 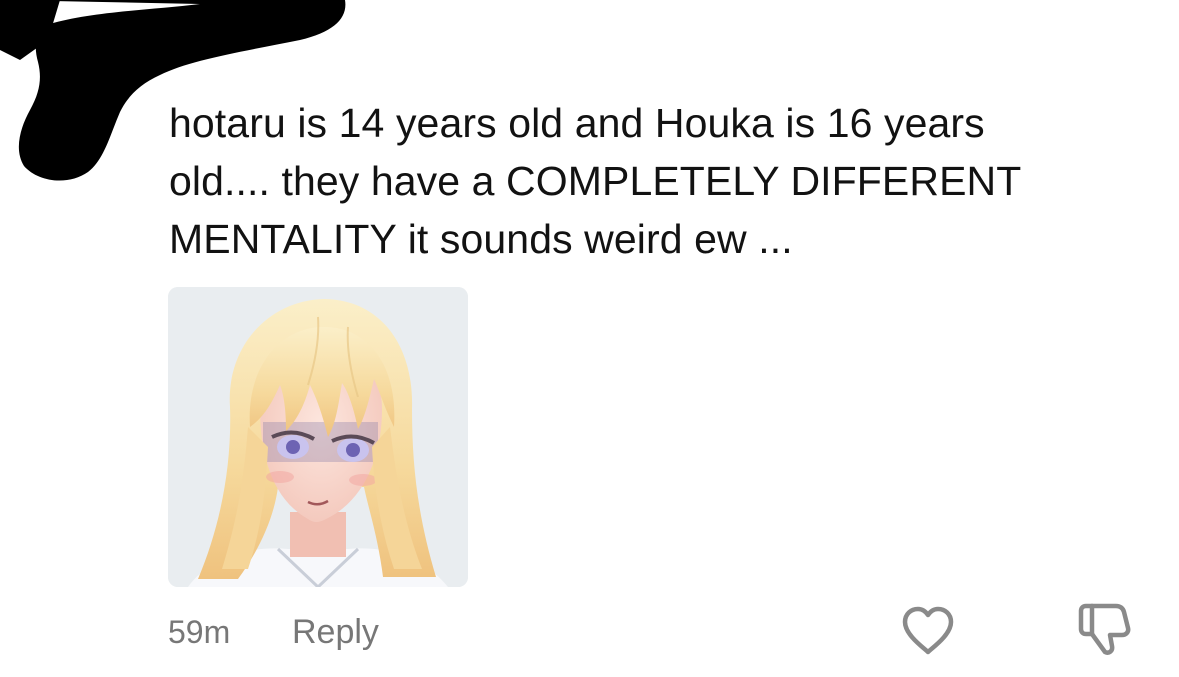 I want to click on anime-girl-sticker, so click(x=318, y=437).